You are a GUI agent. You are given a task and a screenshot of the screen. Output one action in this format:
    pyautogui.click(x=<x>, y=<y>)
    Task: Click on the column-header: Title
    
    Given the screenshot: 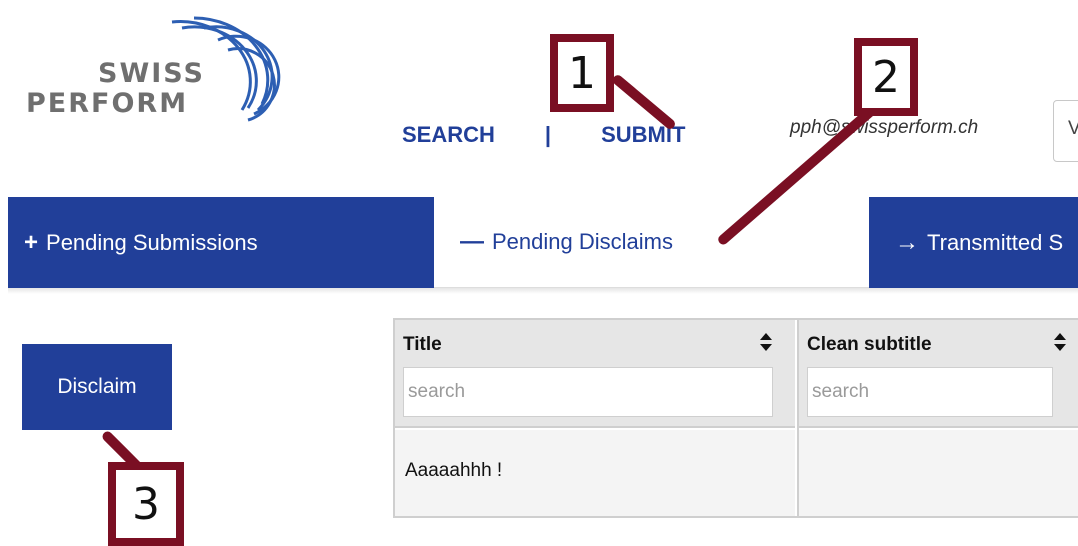 What is the action you would take?
    pyautogui.click(x=595, y=374)
    